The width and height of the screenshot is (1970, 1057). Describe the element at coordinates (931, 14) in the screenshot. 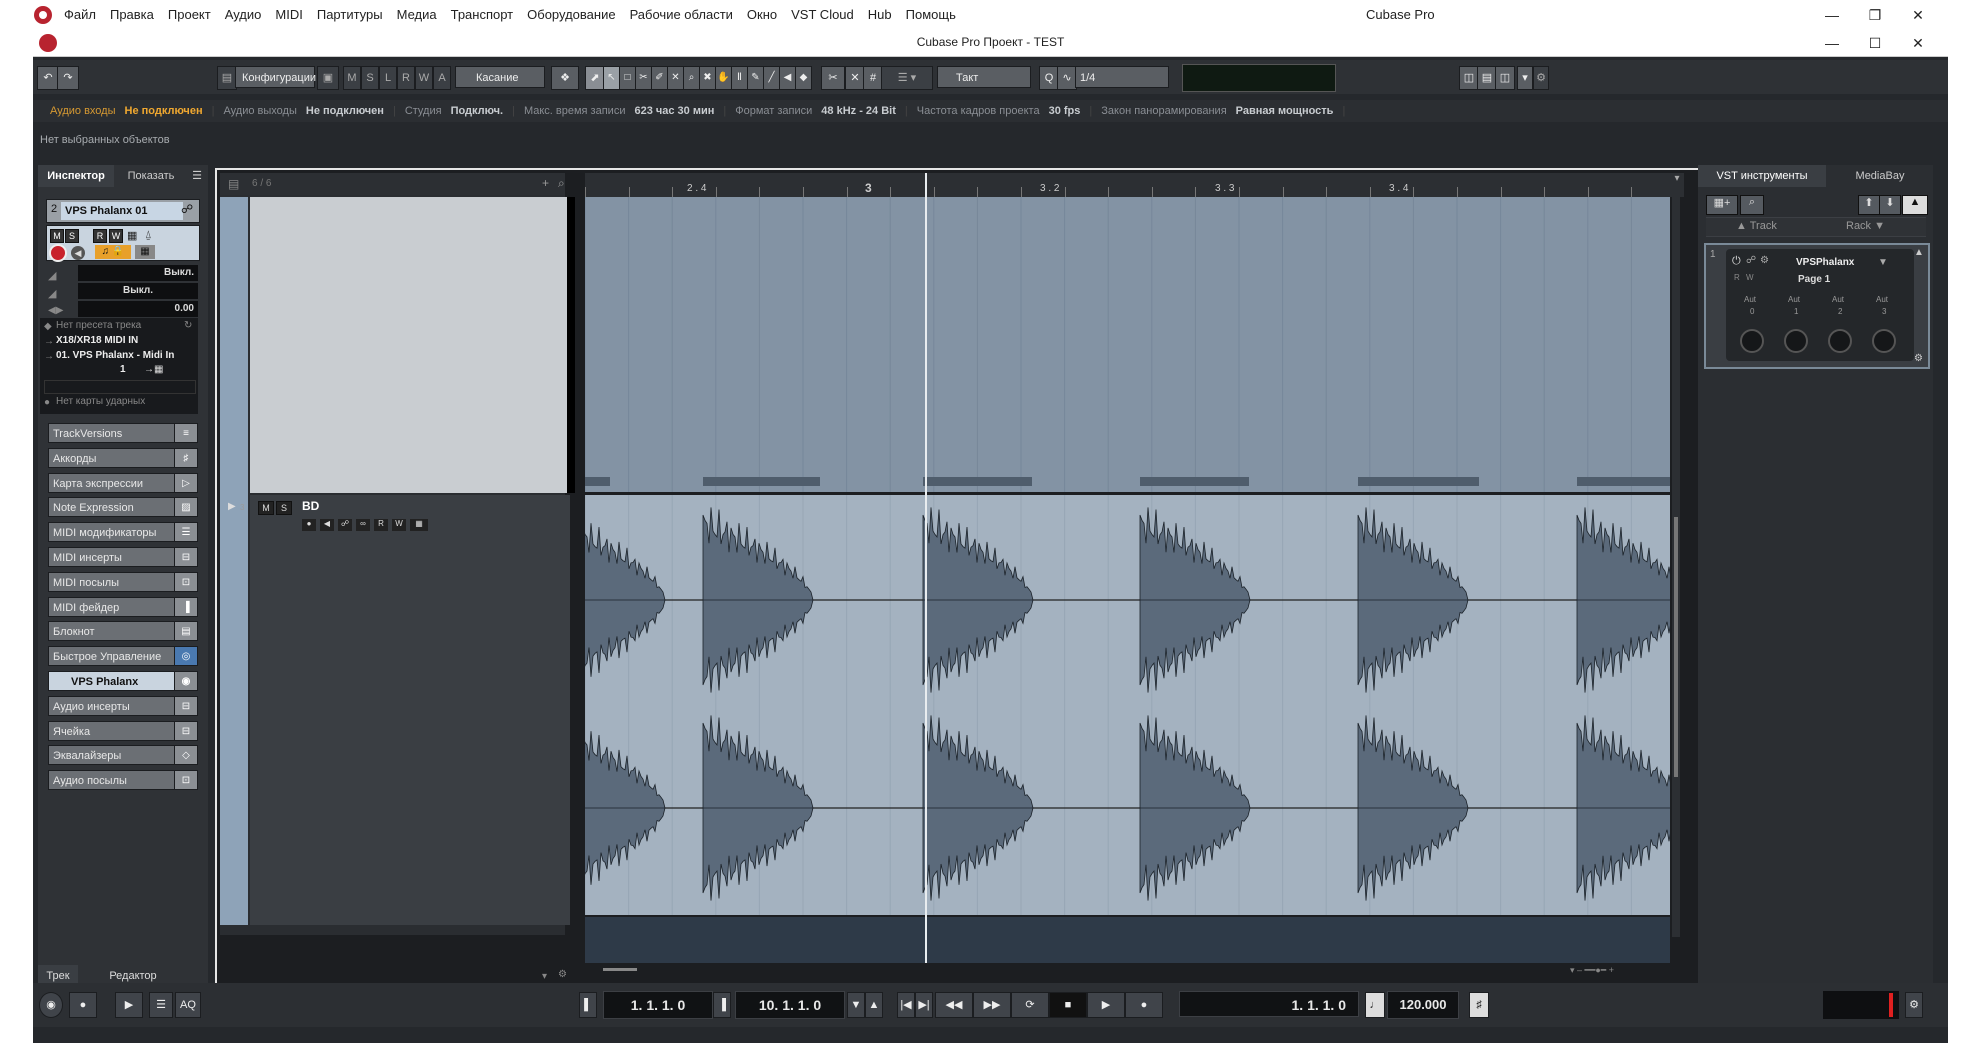

I see `menu-item-13: Помощь` at that location.